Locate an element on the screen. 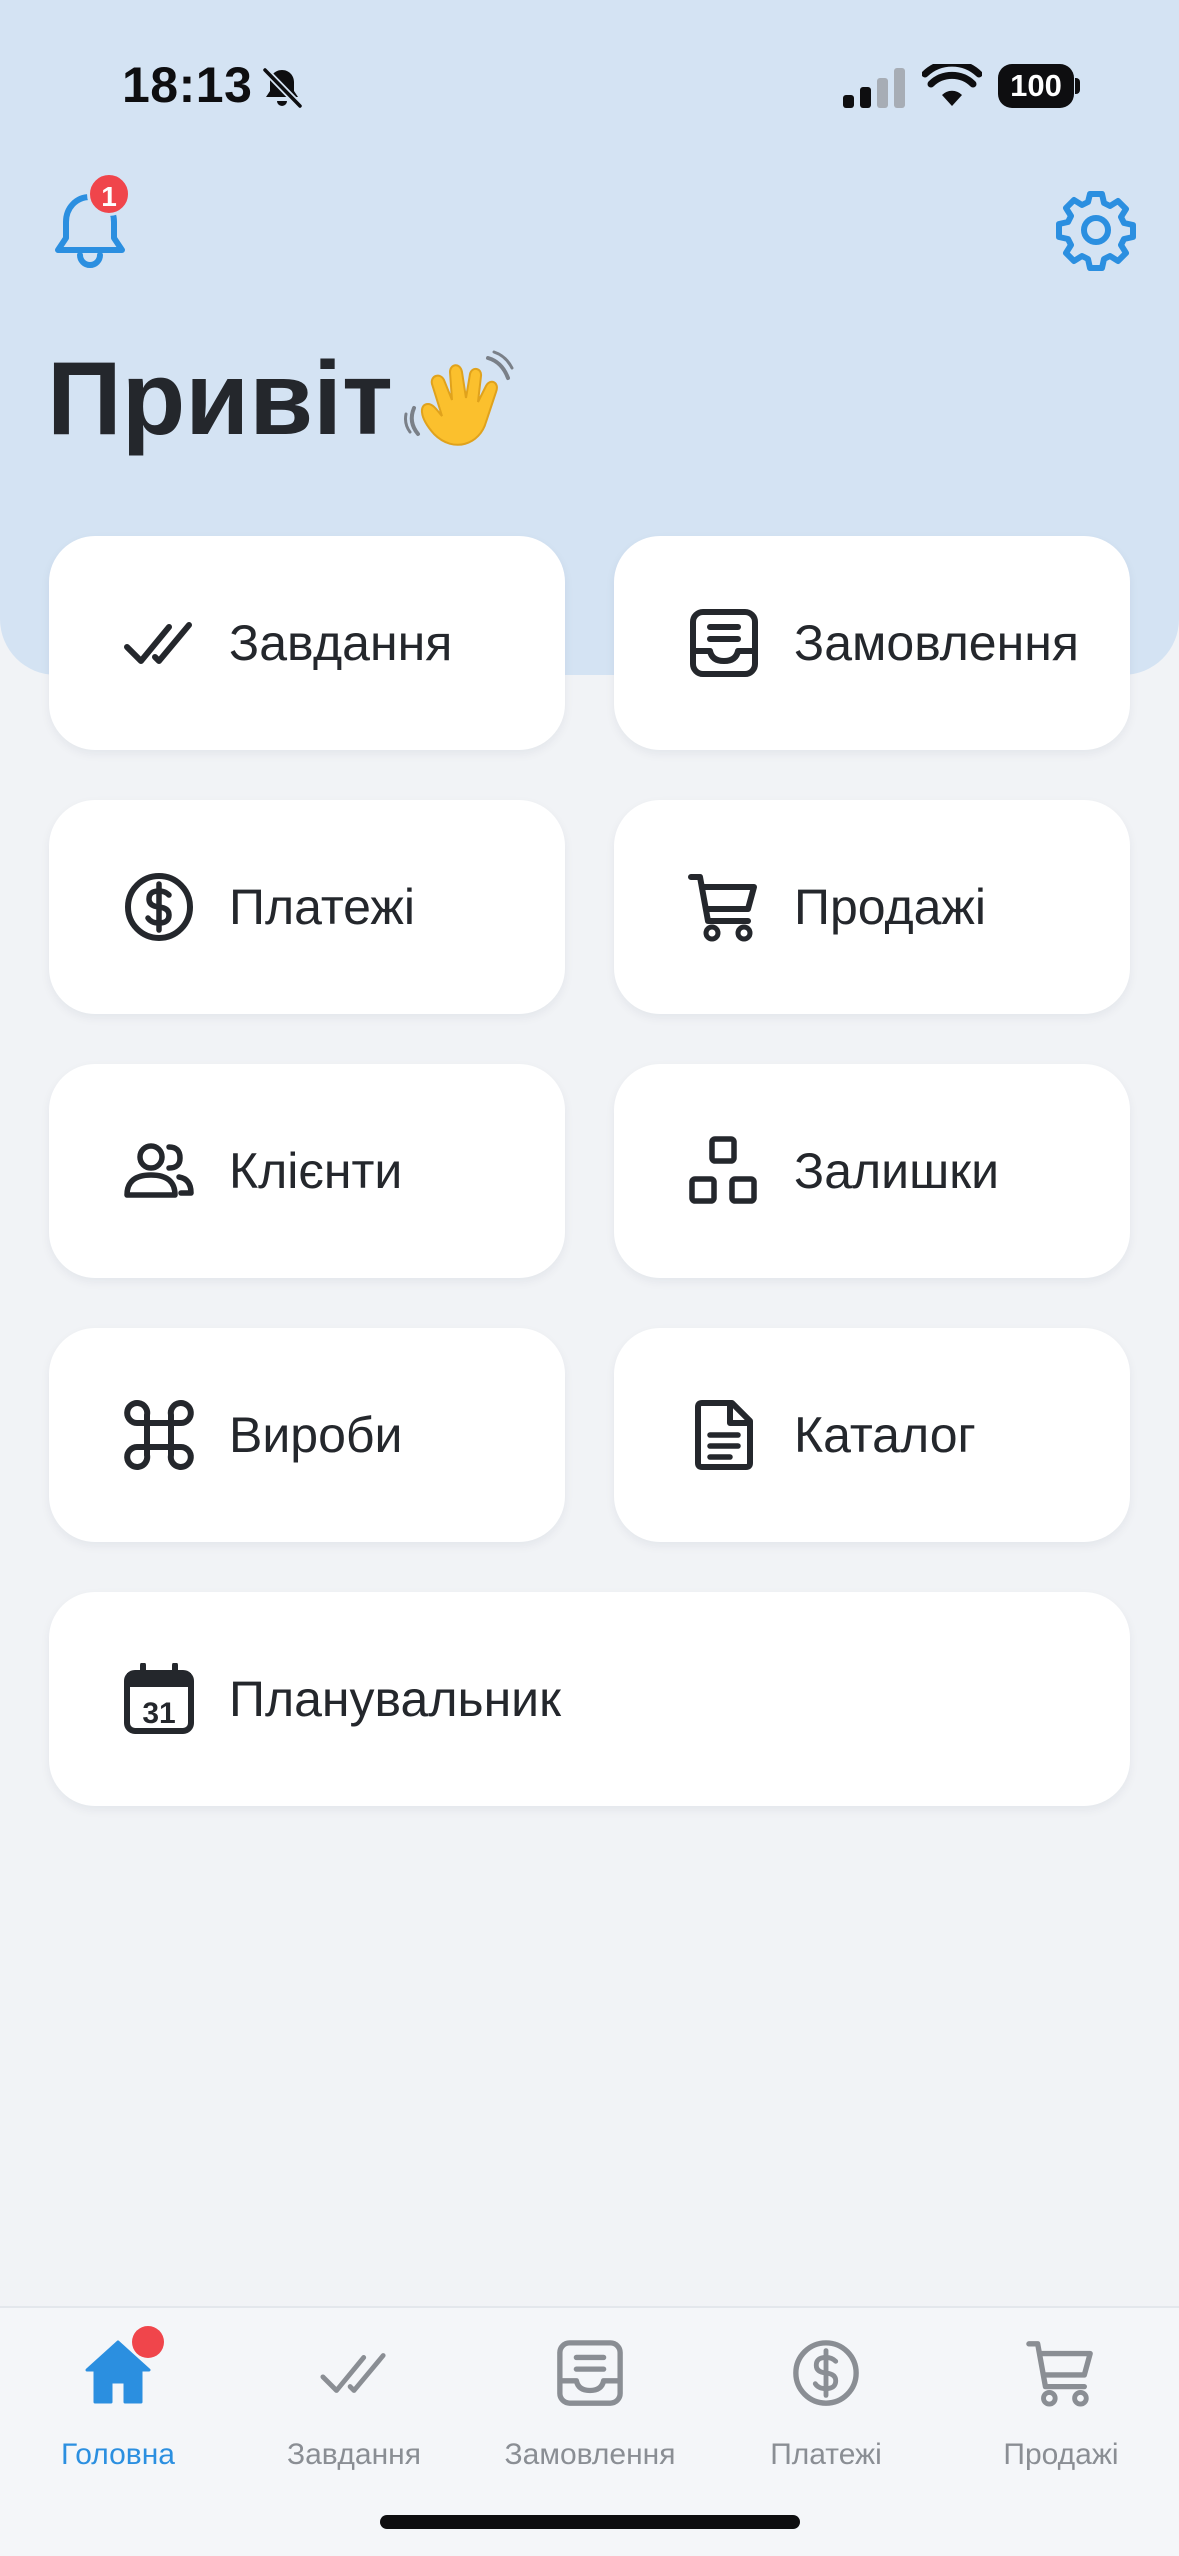 This screenshot has width=1179, height=2556. tile-label: Вироби is located at coordinates (316, 1435).